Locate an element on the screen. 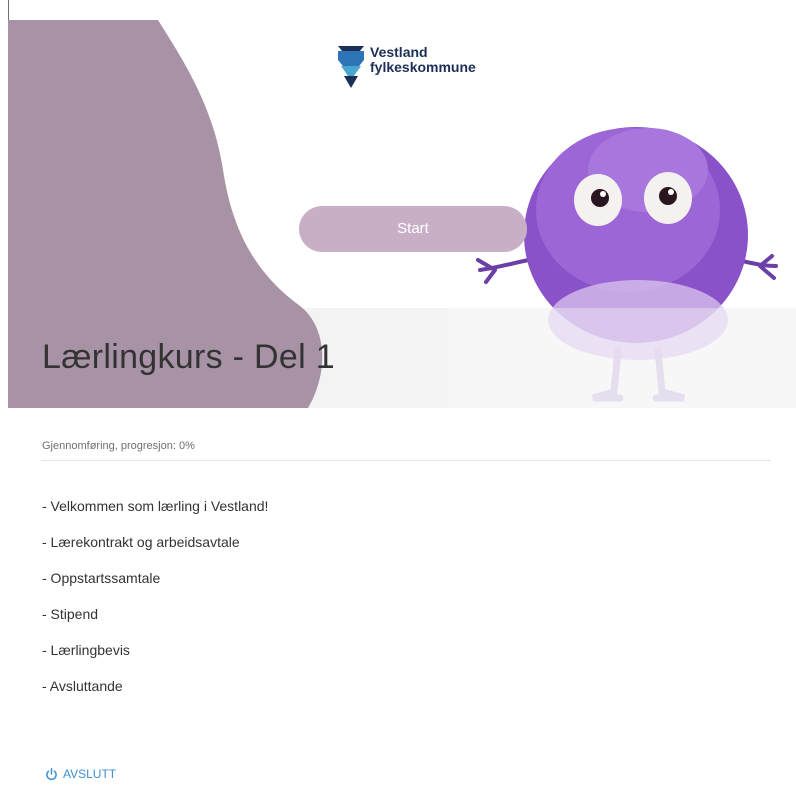  module-item: - Lærlingbevis is located at coordinates (155, 660).